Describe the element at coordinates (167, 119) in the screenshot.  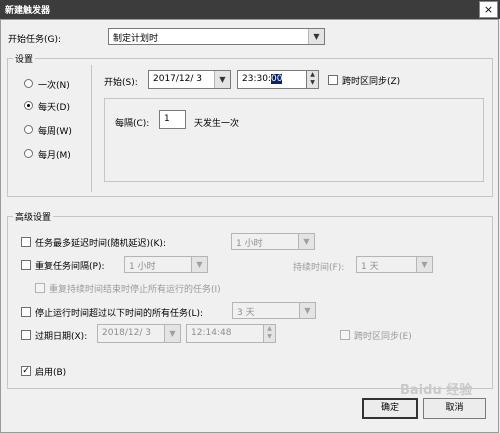
I see `recur-days-value: 1` at that location.